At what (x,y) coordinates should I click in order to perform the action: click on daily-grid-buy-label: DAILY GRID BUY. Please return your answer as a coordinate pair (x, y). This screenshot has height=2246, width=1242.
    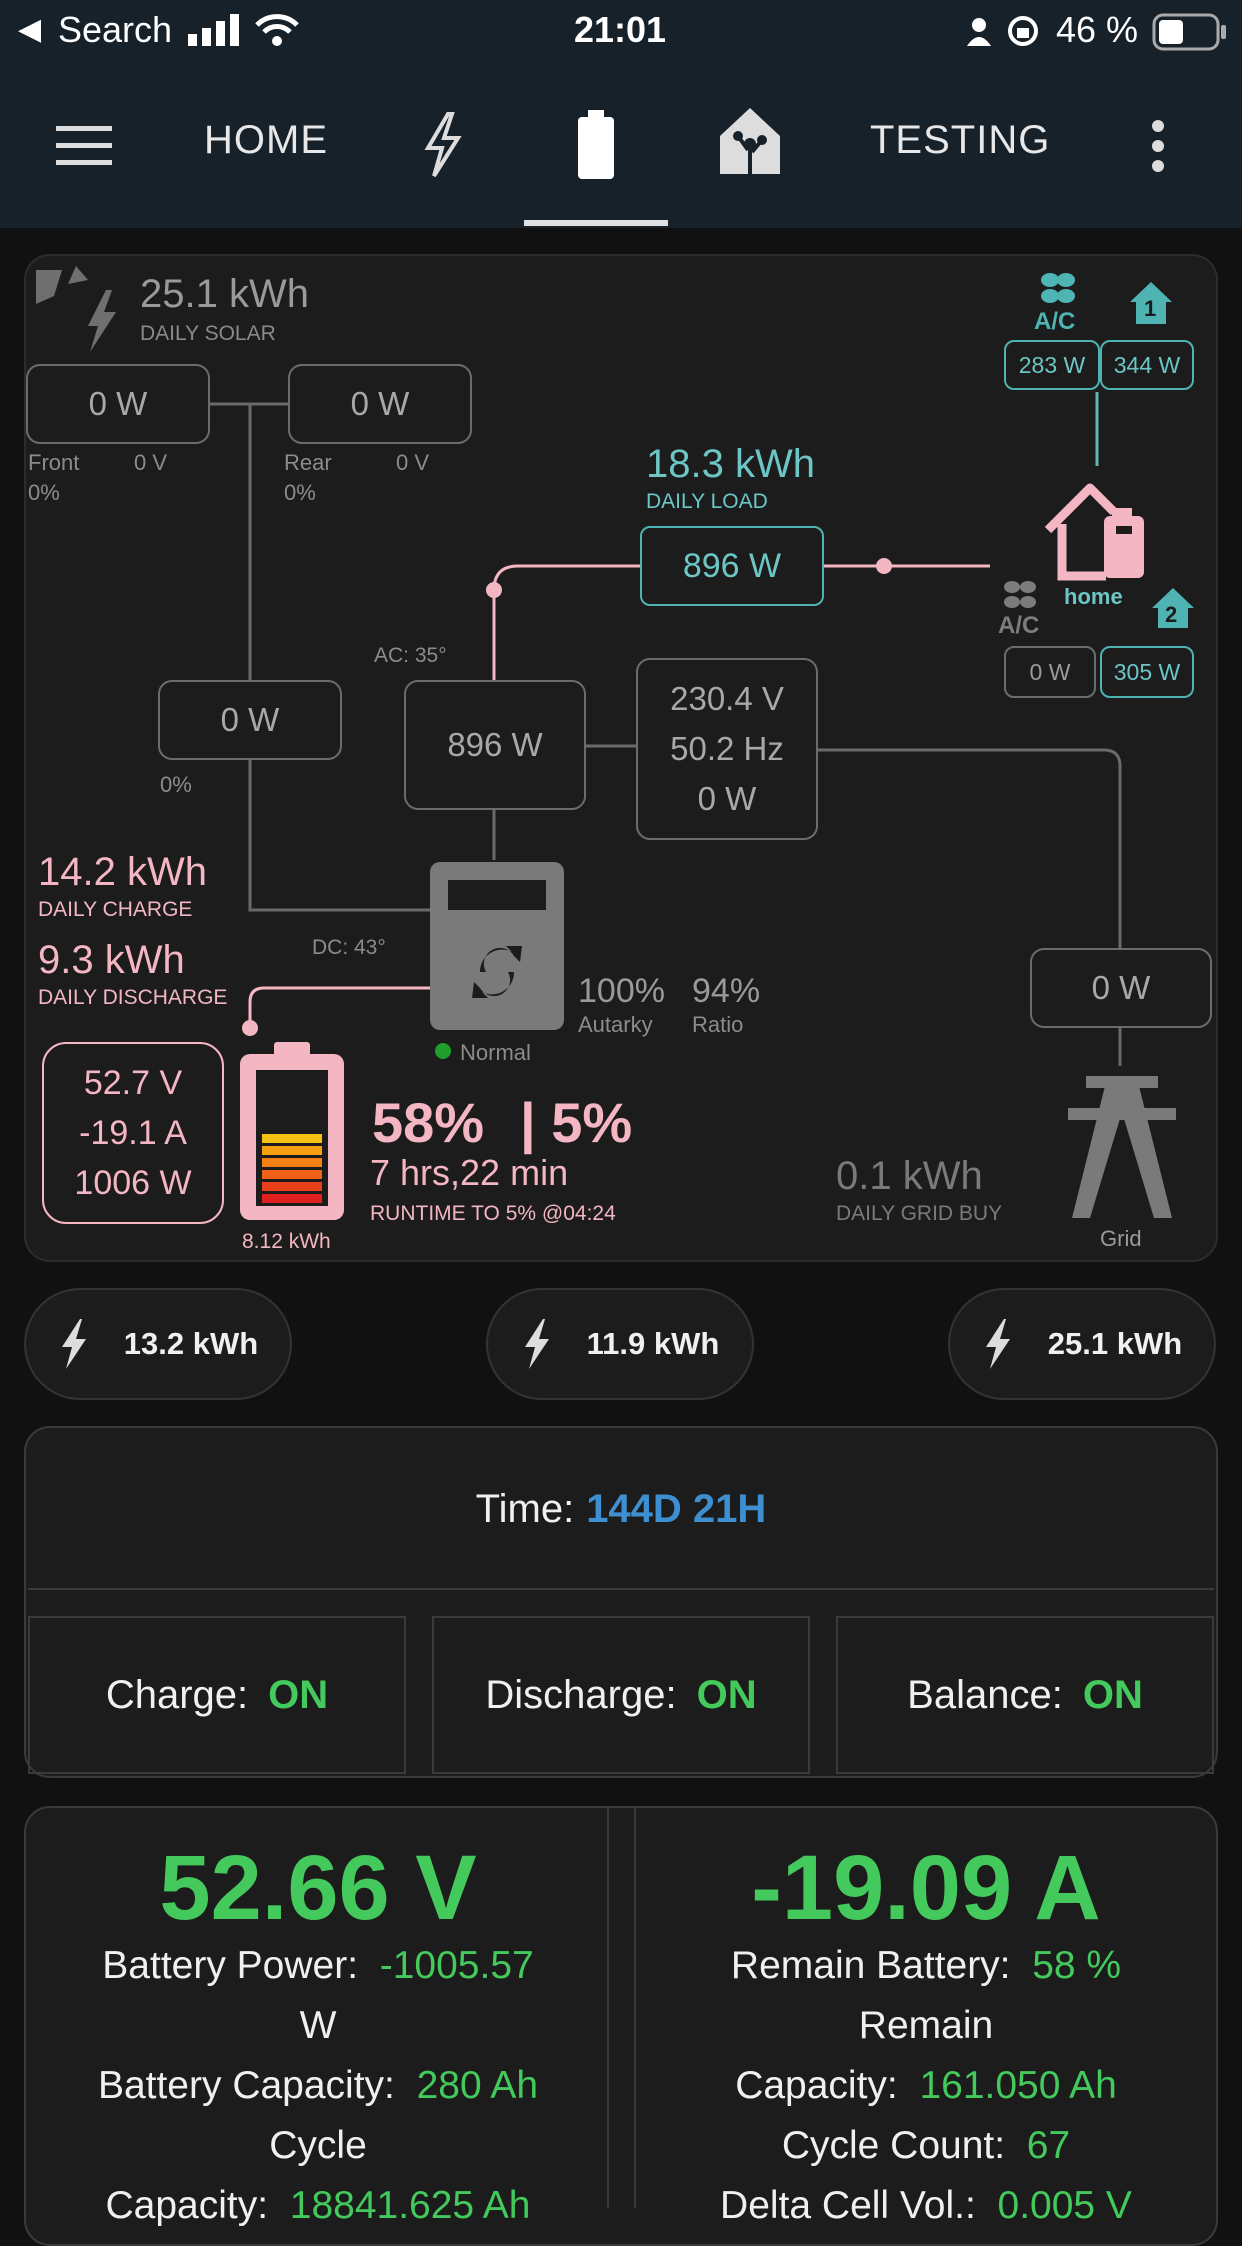
    Looking at the image, I should click on (919, 1213).